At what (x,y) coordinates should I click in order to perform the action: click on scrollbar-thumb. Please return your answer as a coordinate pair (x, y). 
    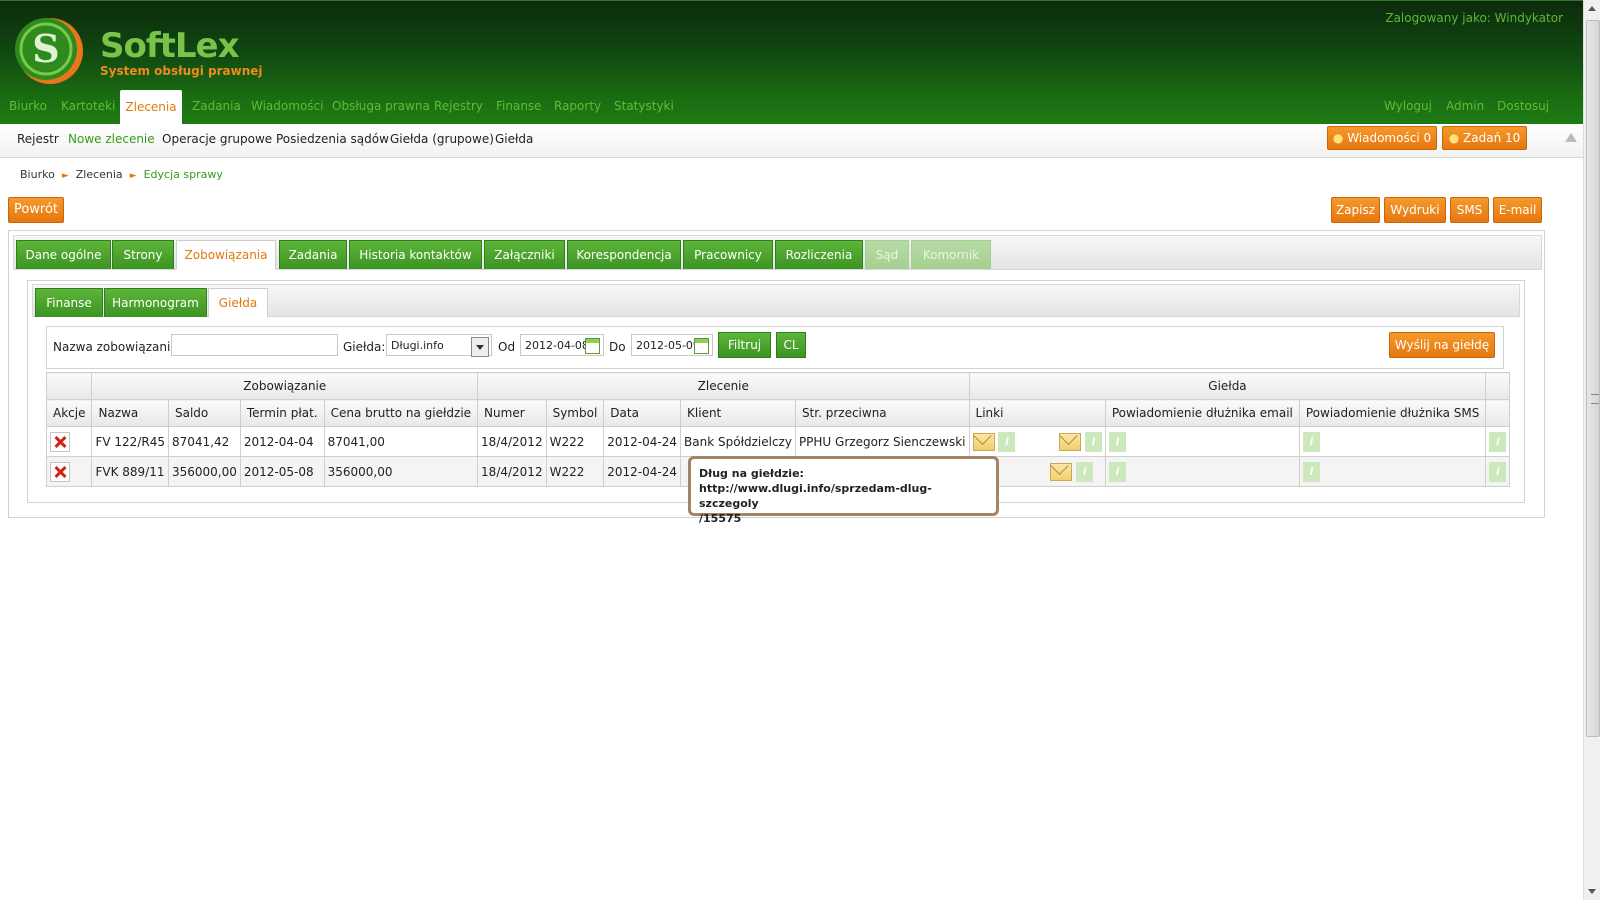
    Looking at the image, I should click on (1593, 378).